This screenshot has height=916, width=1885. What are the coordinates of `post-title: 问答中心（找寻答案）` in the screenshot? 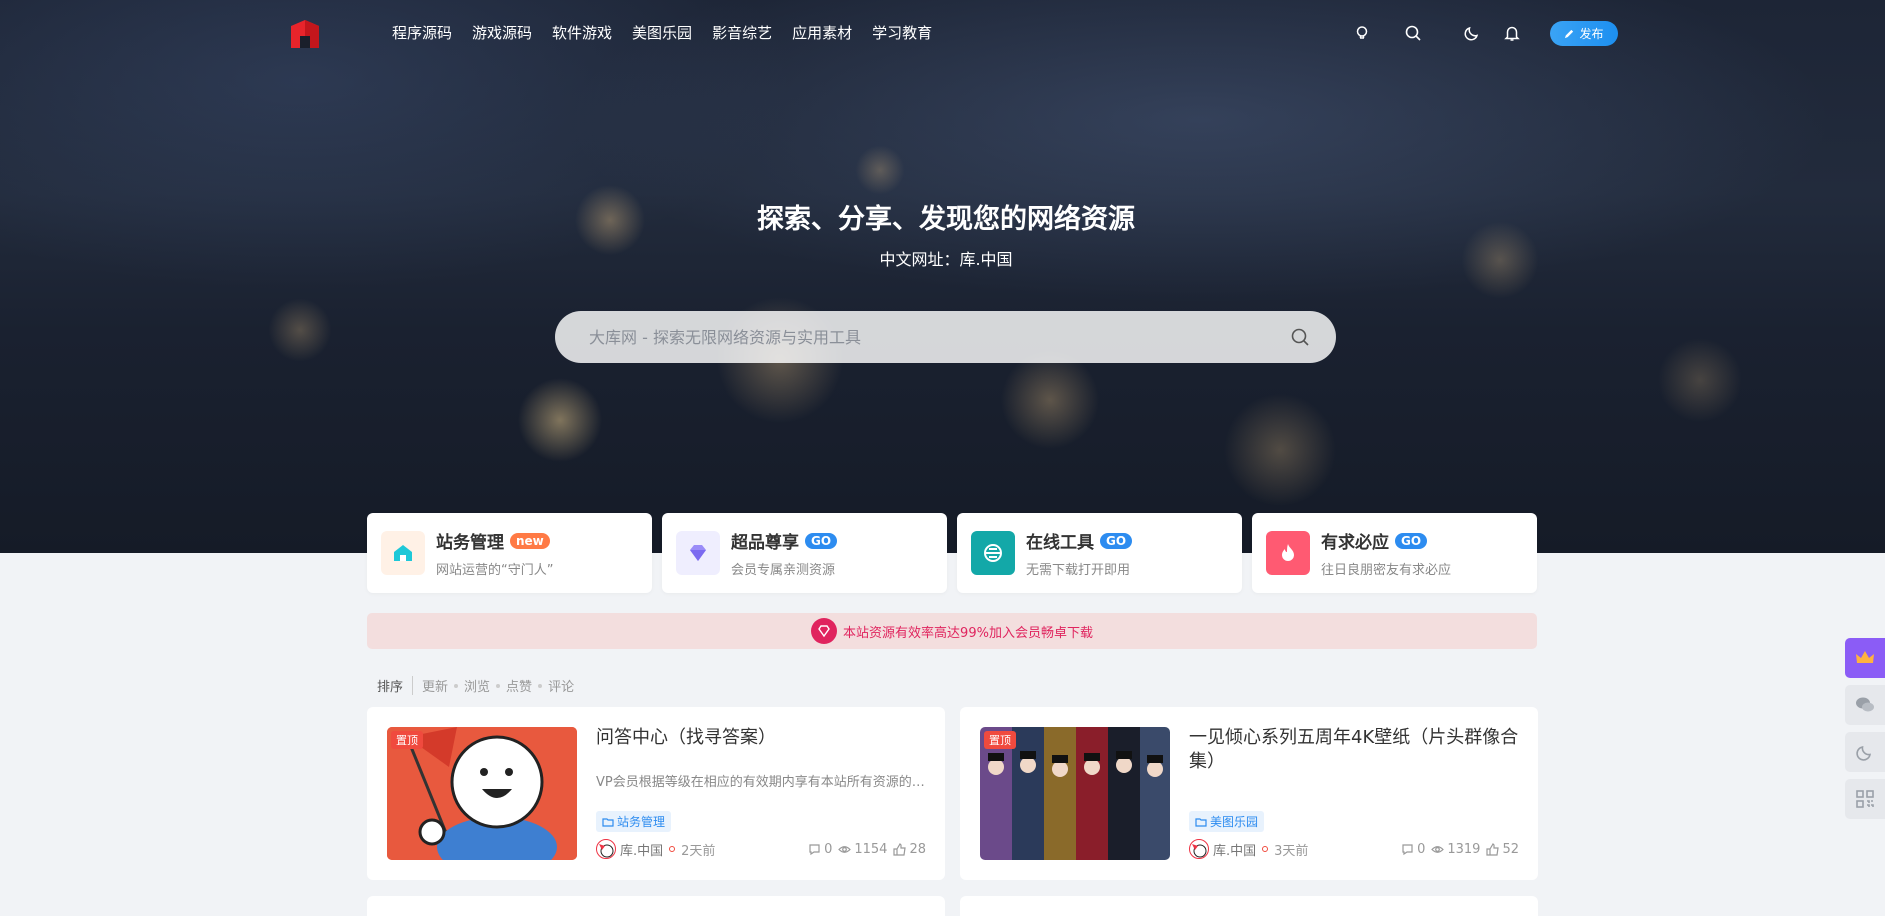 It's located at (761, 738).